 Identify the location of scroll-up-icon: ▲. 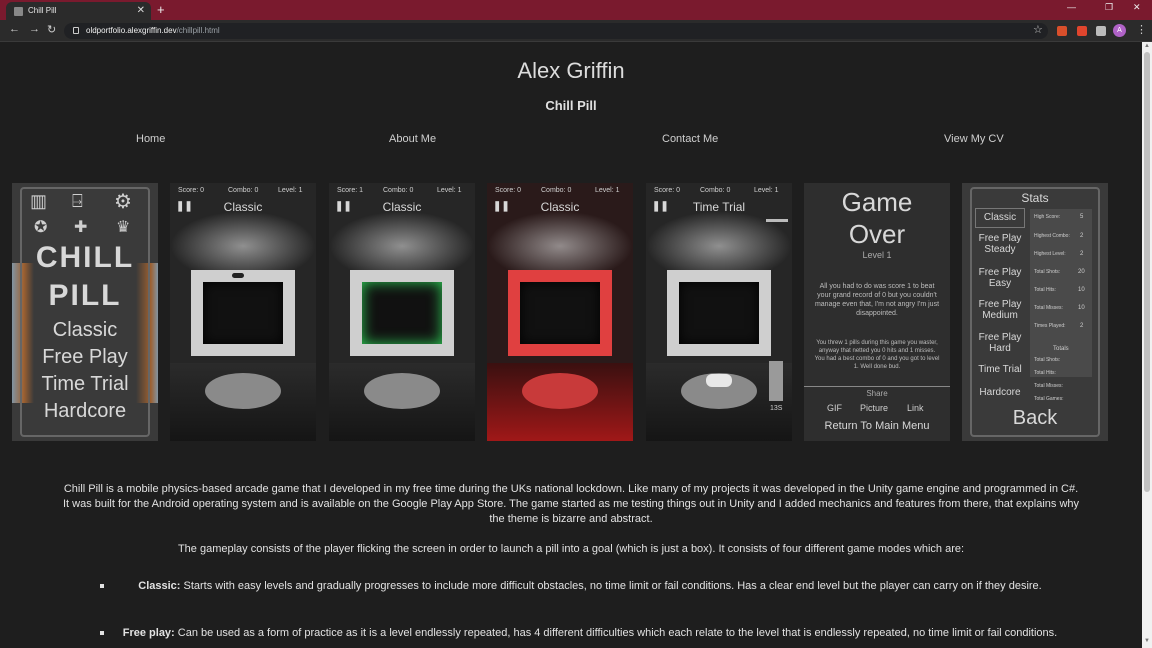
(1147, 46).